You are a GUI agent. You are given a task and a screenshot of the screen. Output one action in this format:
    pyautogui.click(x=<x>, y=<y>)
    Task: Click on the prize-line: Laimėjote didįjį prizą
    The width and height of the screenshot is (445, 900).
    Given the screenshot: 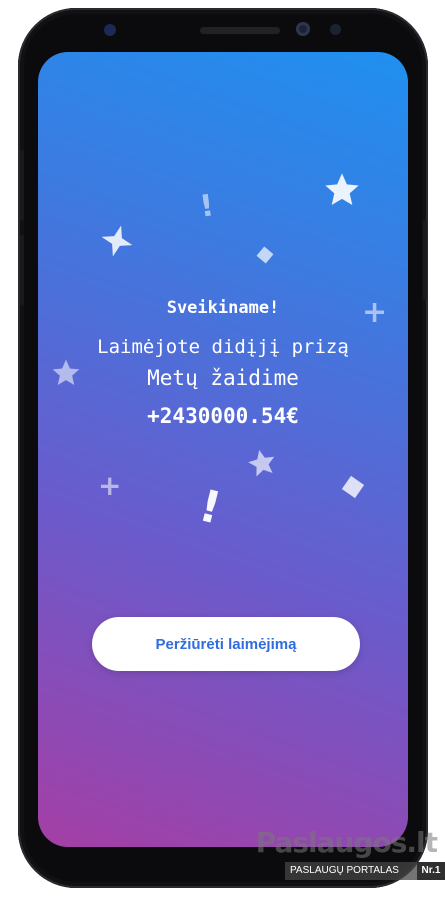 What is the action you would take?
    pyautogui.click(x=223, y=347)
    